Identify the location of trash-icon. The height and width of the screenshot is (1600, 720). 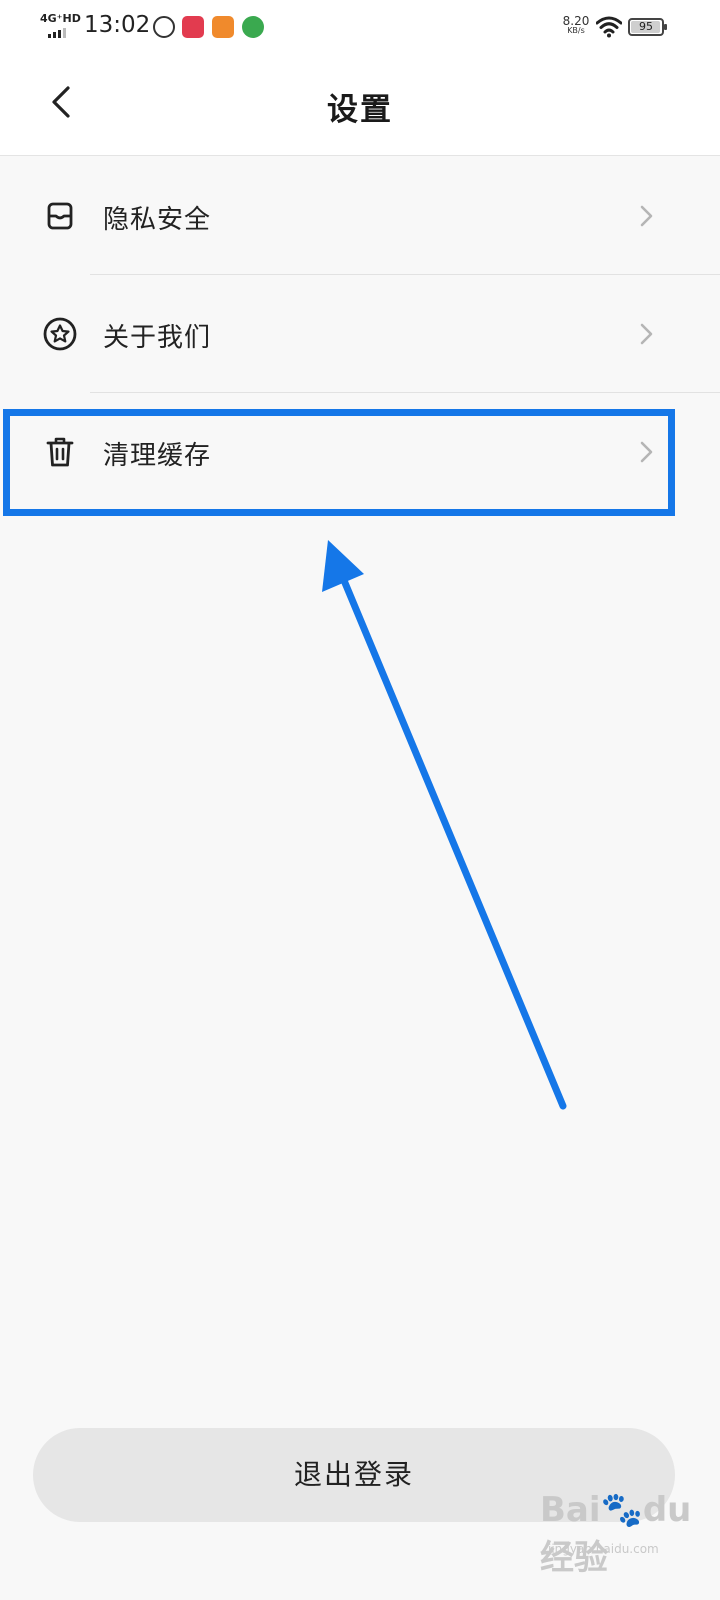
(60, 452).